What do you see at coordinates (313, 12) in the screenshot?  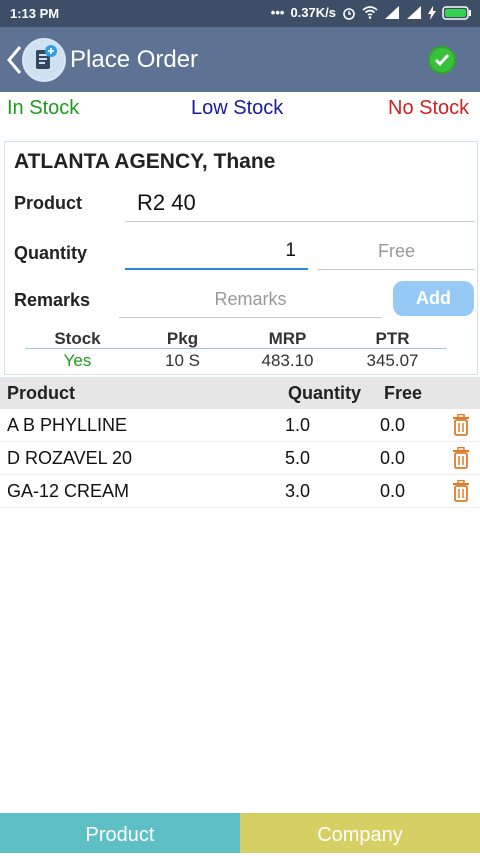 I see `network-speed: 0.37K/s` at bounding box center [313, 12].